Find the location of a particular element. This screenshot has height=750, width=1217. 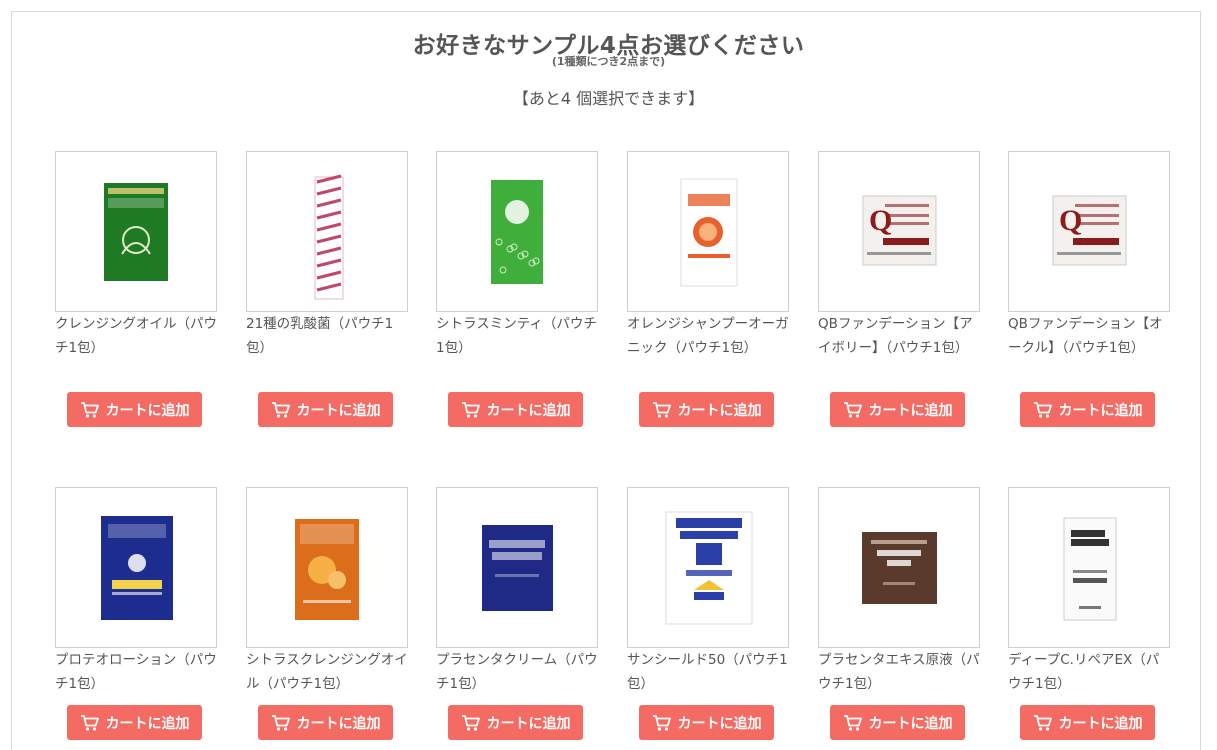

white-sun-shield-pouch-image is located at coordinates (709, 568).